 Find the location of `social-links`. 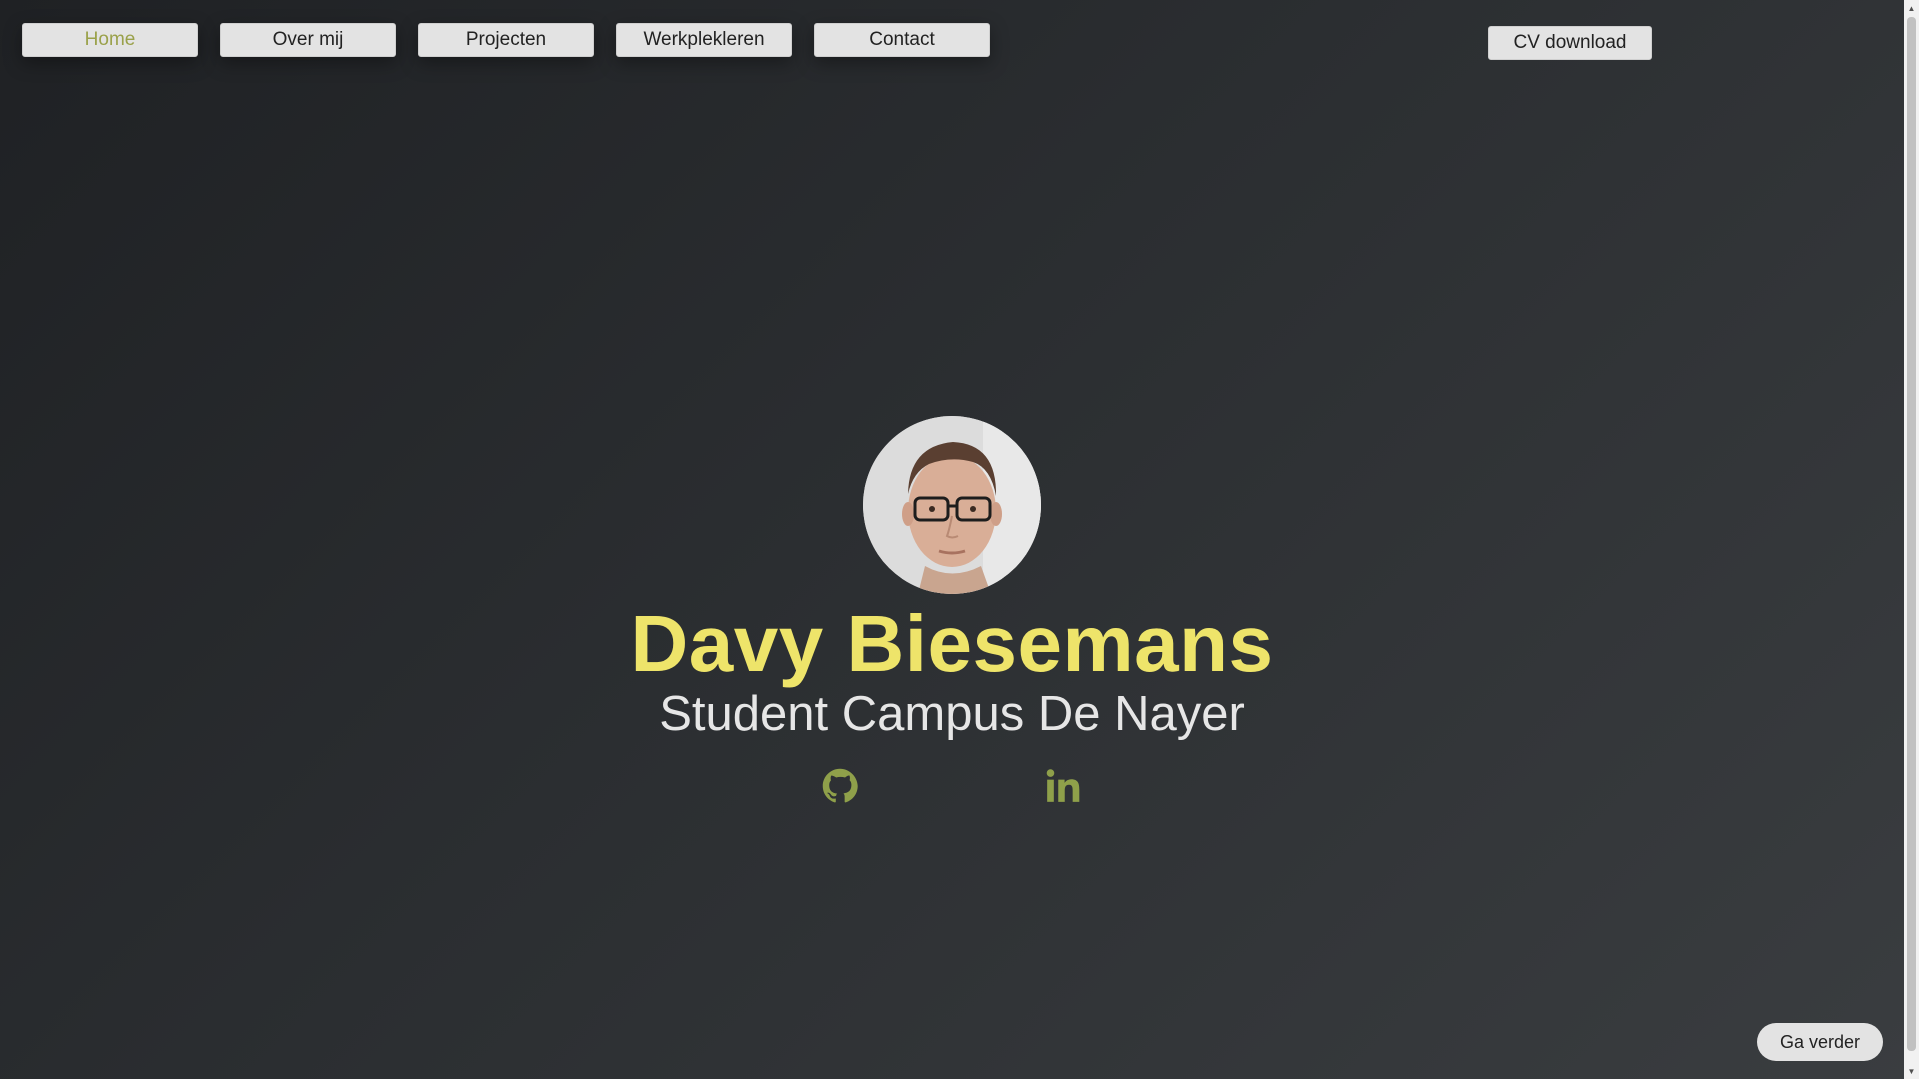

social-links is located at coordinates (952, 786).